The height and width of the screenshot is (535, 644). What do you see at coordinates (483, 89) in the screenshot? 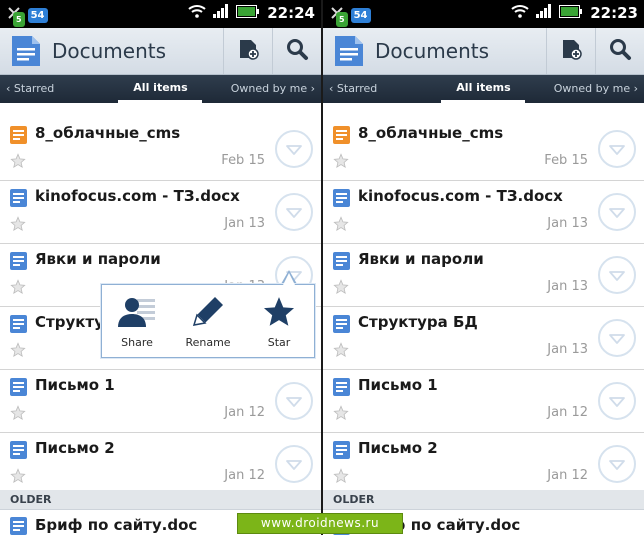
I see `tab-bar: ‹ Starred All items Owned by me ›` at bounding box center [483, 89].